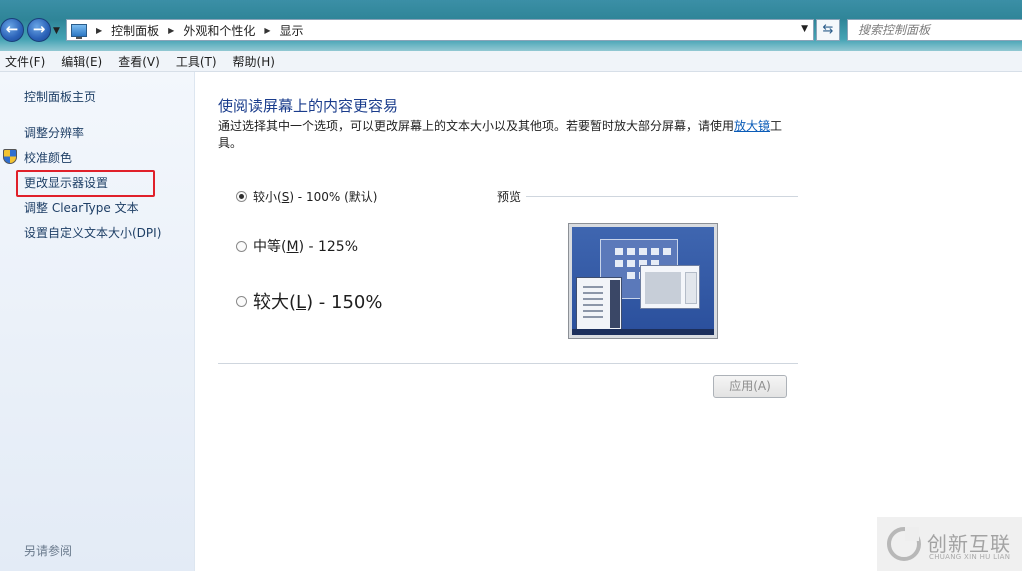 The width and height of the screenshot is (1022, 571). Describe the element at coordinates (241, 196) in the screenshot. I see `radio-smaller` at that location.